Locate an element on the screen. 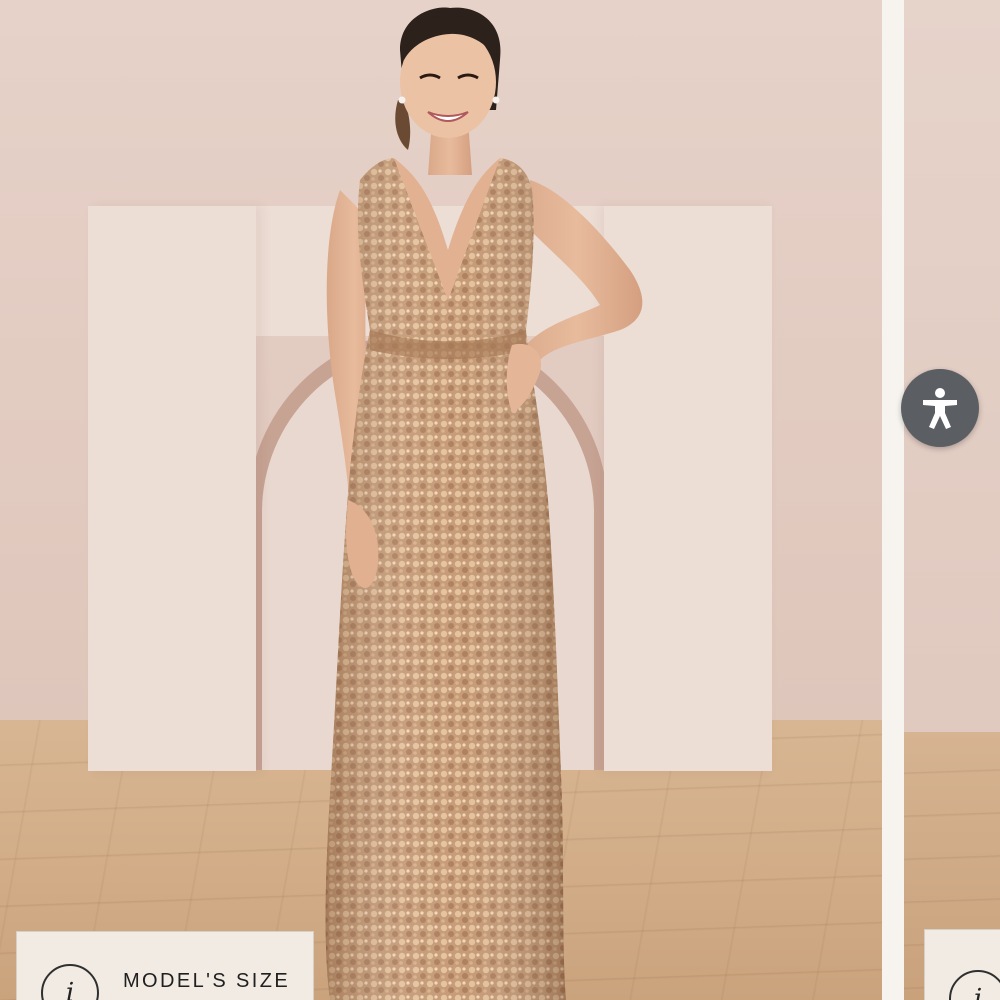 The width and height of the screenshot is (1000, 1000). next-model-size-button: i is located at coordinates (962, 964).